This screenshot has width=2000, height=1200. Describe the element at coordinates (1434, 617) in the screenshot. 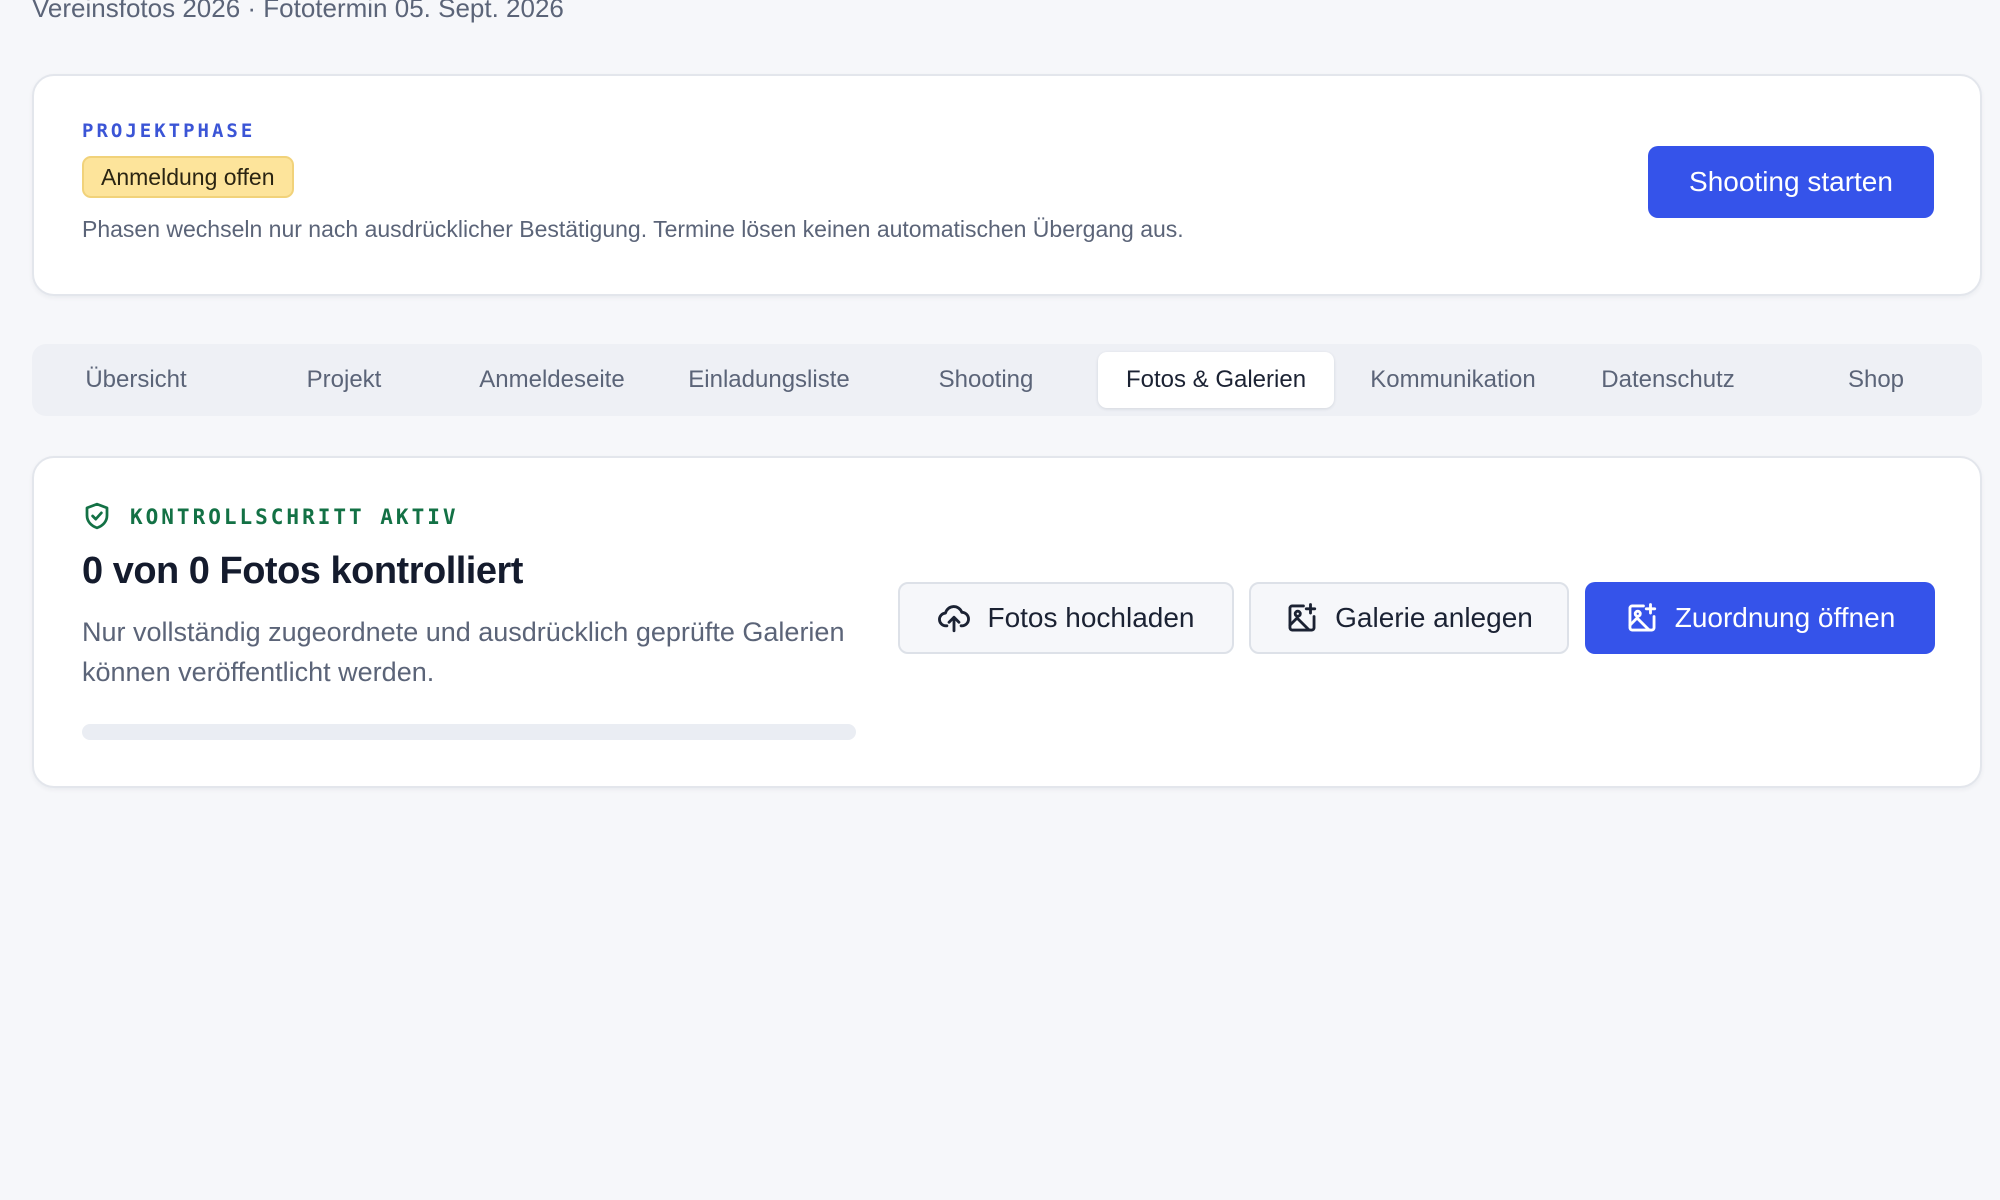

I see `create-gallery-label: Galerie anlegen` at that location.